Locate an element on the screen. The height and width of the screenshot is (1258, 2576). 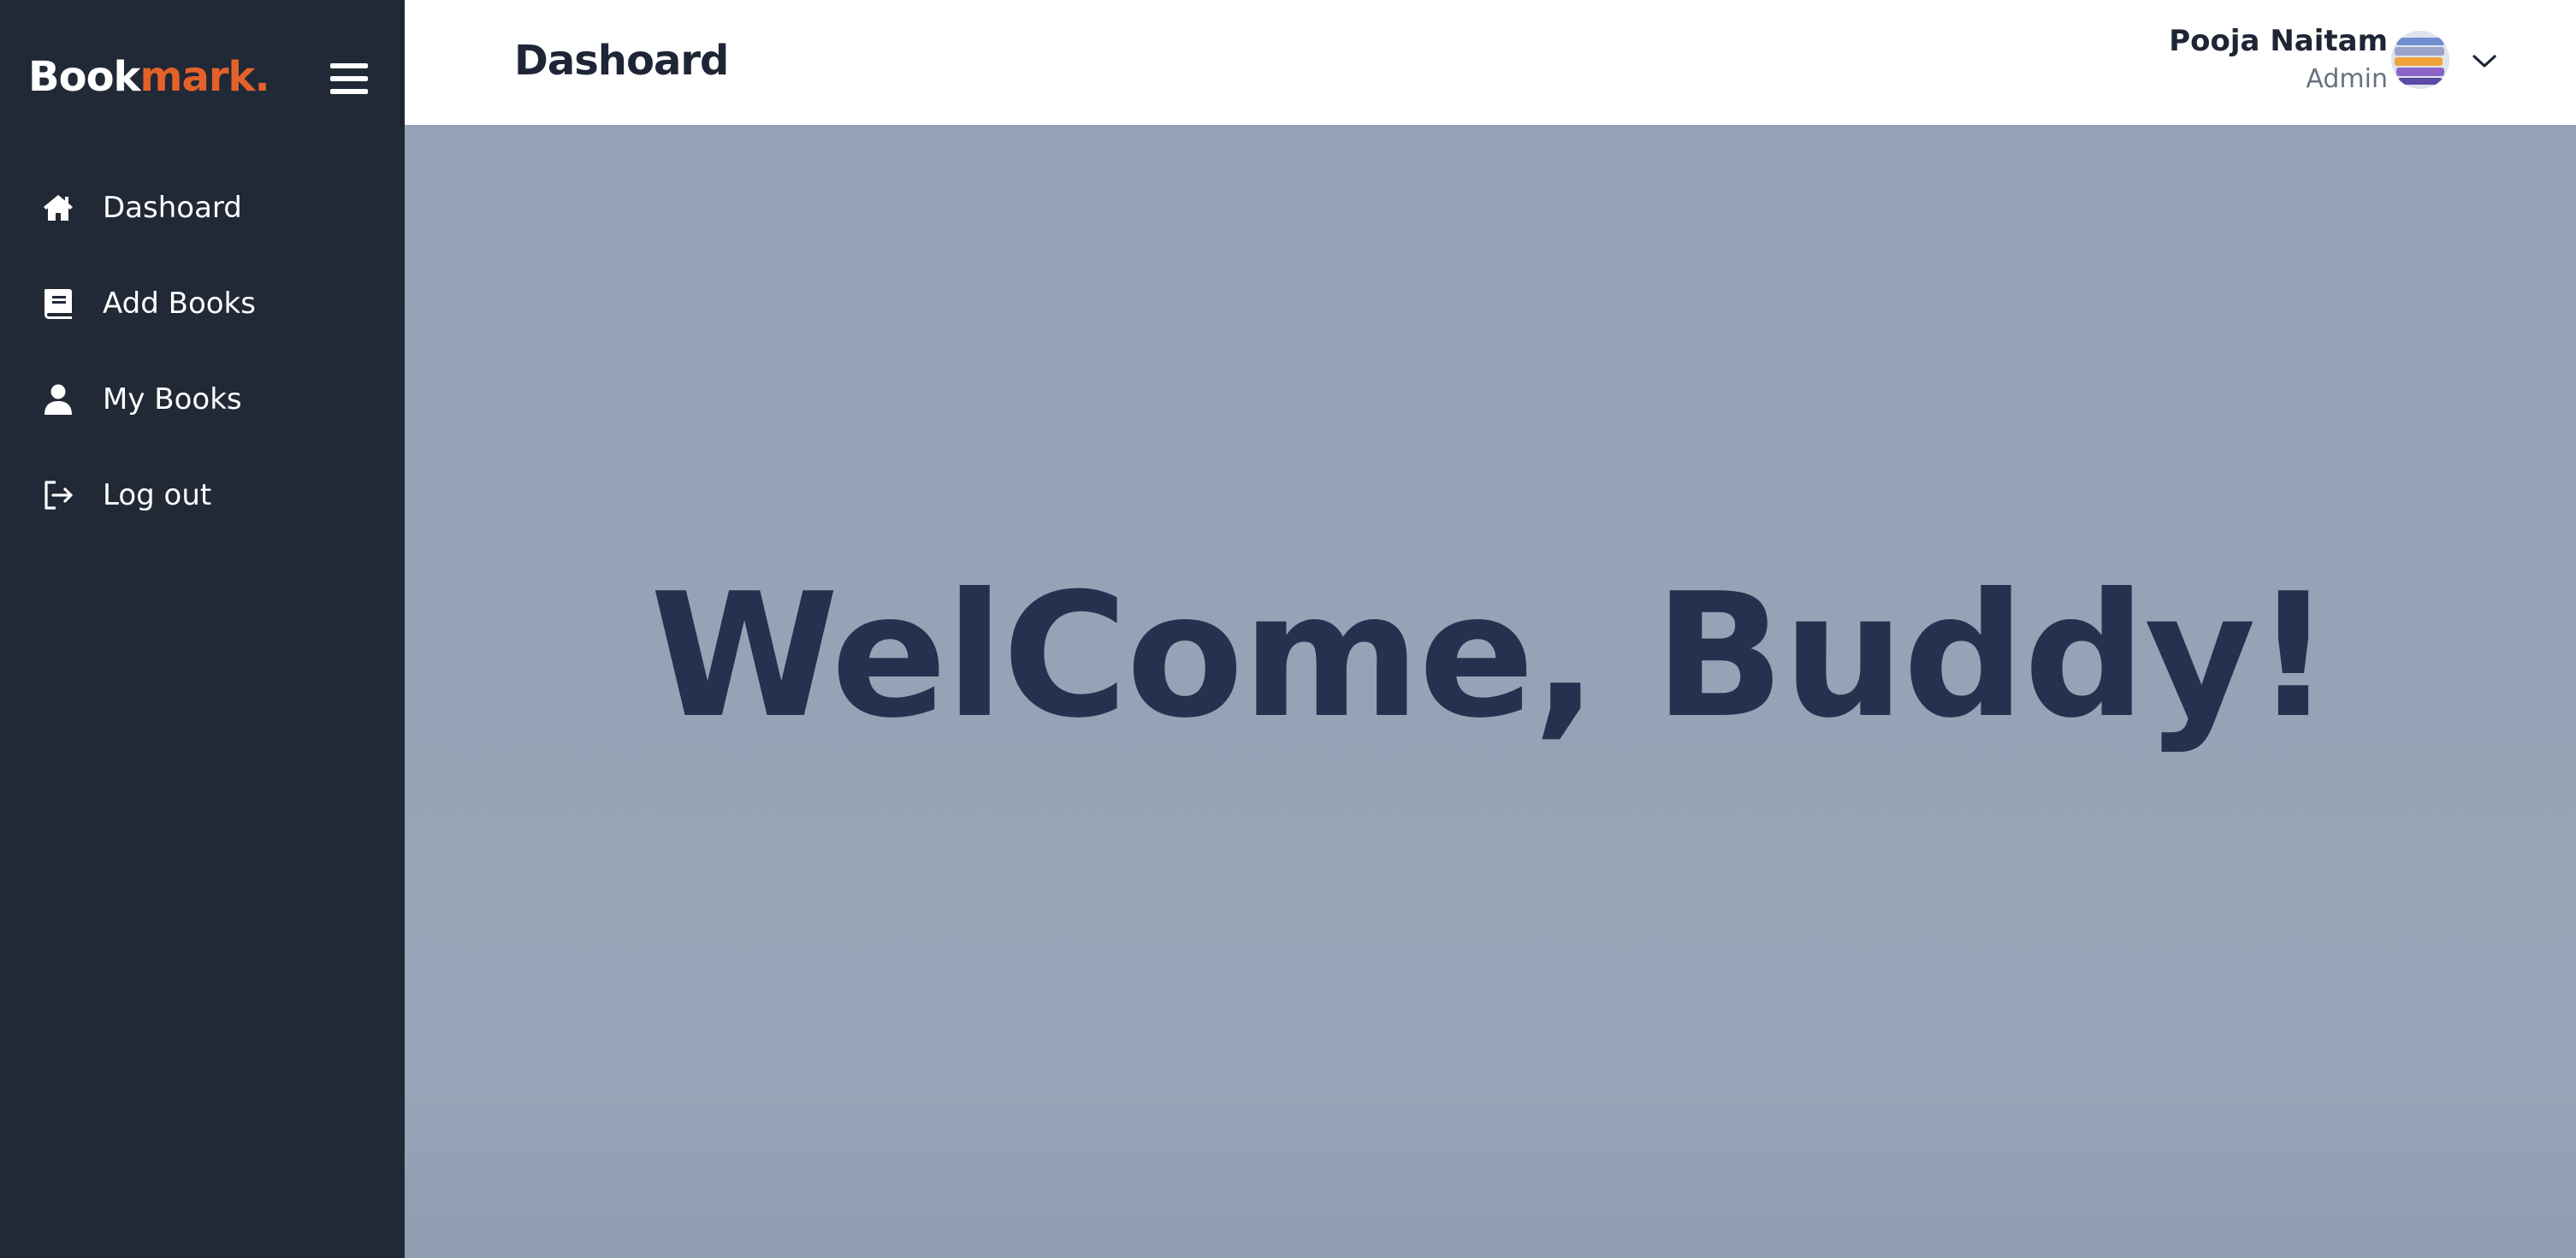
sidebar-item-label: Add Books is located at coordinates (180, 303).